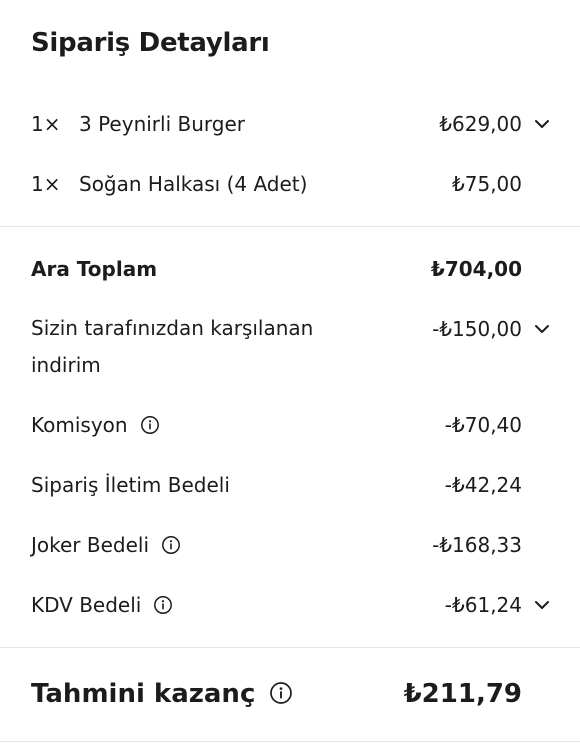  Describe the element at coordinates (305, 546) in the screenshot. I see `joker-fee-row: Joker Bedeli -₺168,33` at that location.